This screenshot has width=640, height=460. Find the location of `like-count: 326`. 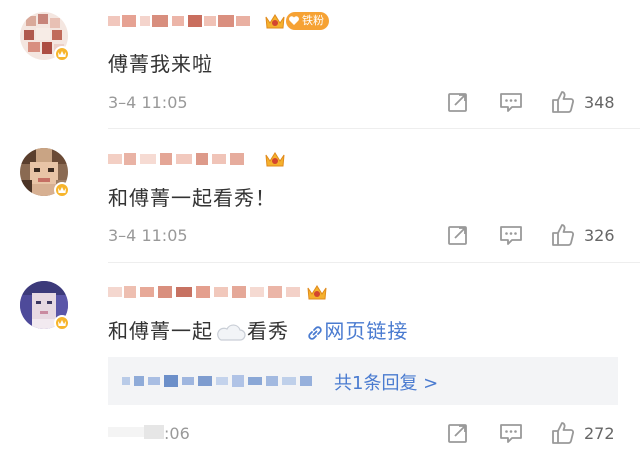

like-count: 326 is located at coordinates (599, 235).